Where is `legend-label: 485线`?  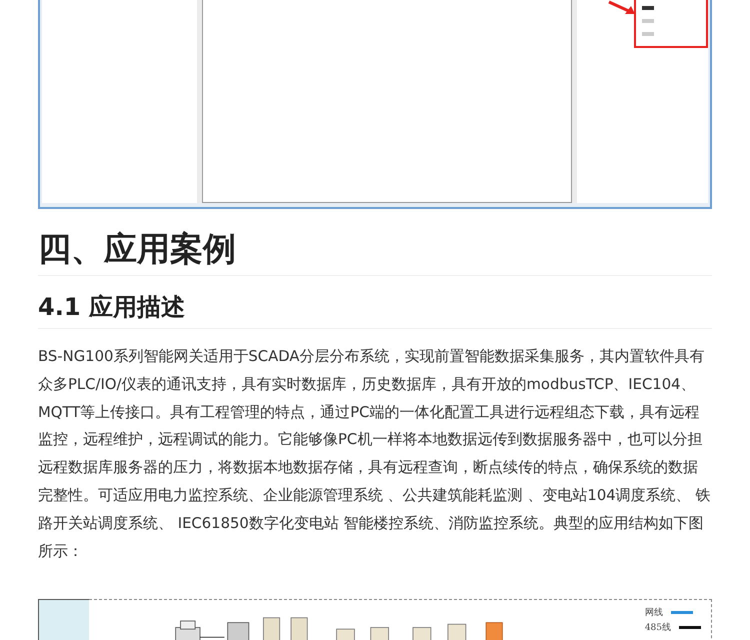 legend-label: 485线 is located at coordinates (657, 628).